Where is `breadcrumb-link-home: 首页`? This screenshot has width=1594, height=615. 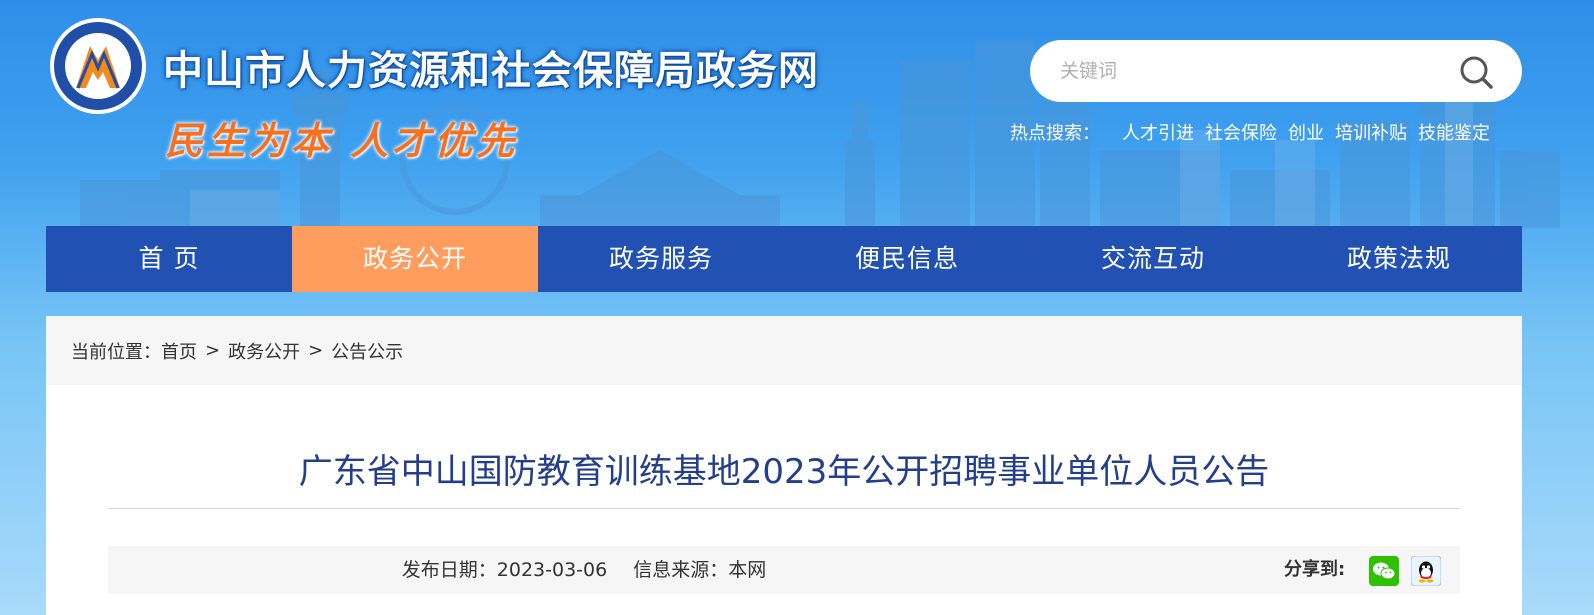
breadcrumb-link-home: 首页 is located at coordinates (179, 351).